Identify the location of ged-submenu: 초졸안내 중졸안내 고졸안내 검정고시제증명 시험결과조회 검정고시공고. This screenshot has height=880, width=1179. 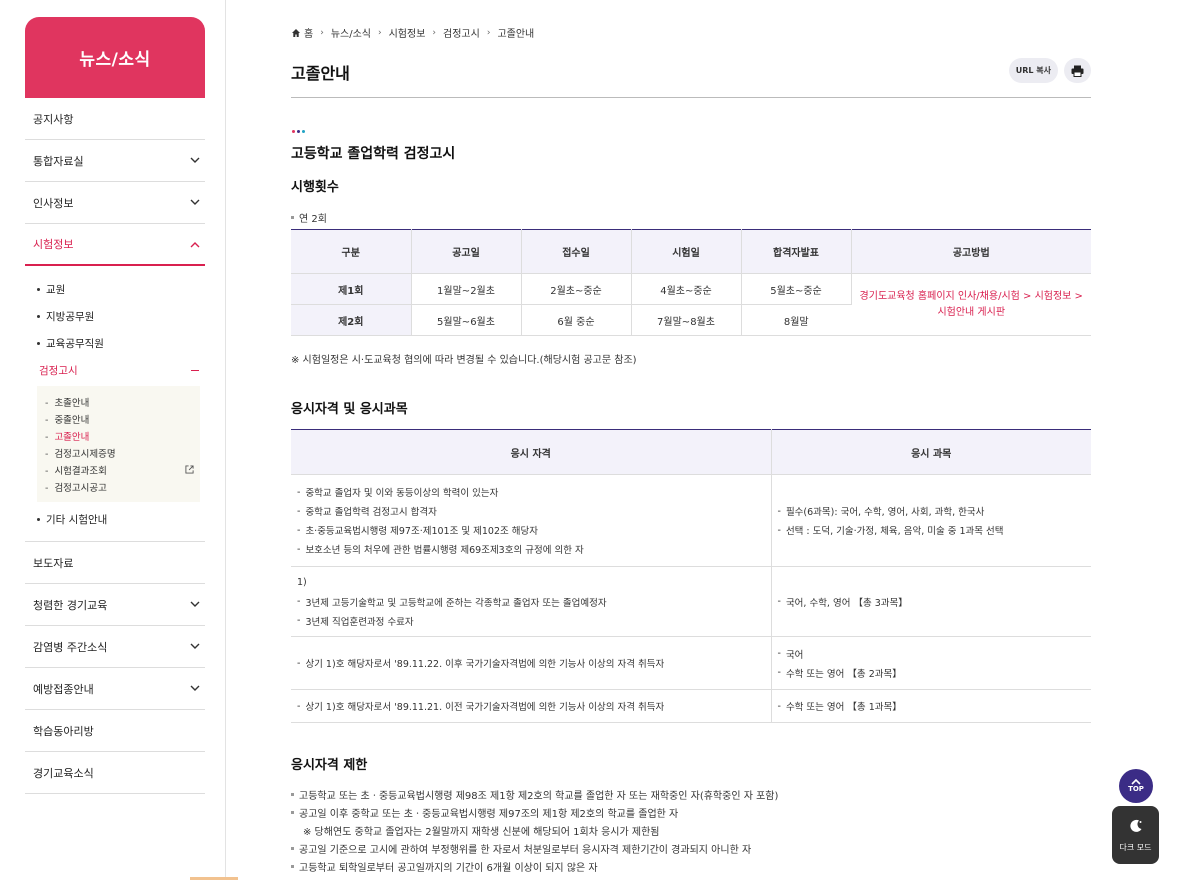
(118, 444).